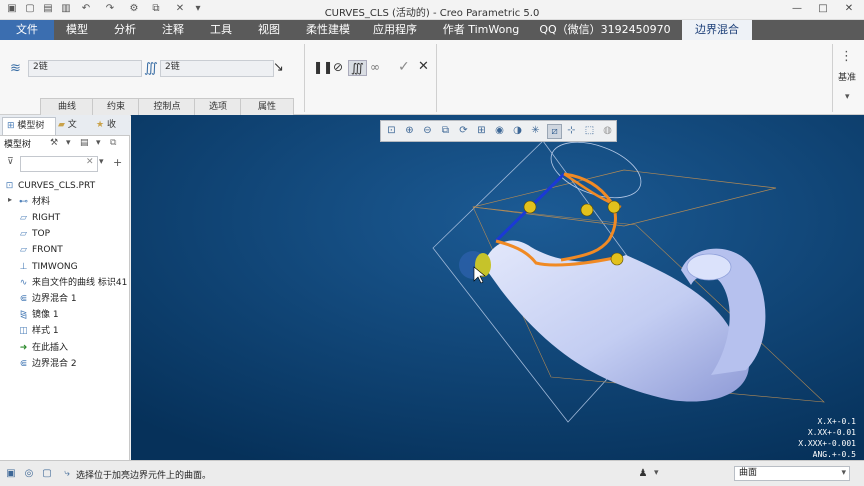 This screenshot has height=486, width=864. What do you see at coordinates (605, 30) in the screenshot?
I see `menu-qq: QQ（微信）3192450970` at bounding box center [605, 30].